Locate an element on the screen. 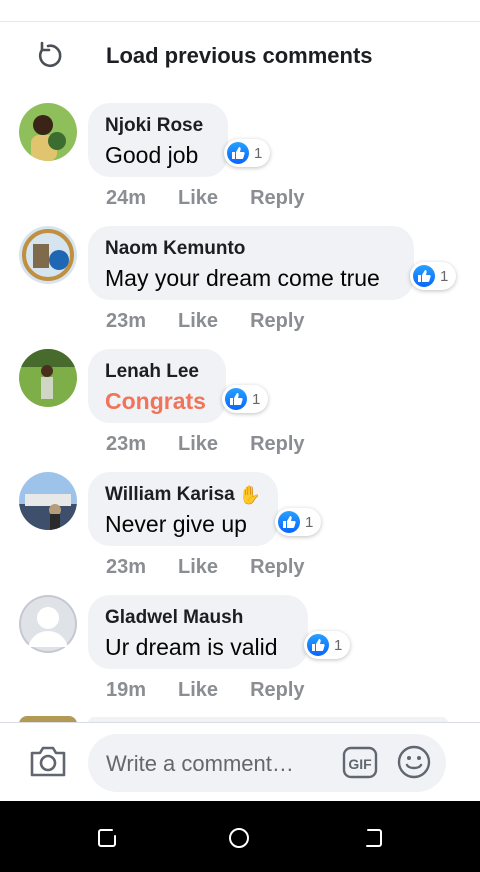  commenter-name: Gladwel Maush is located at coordinates (197, 618).